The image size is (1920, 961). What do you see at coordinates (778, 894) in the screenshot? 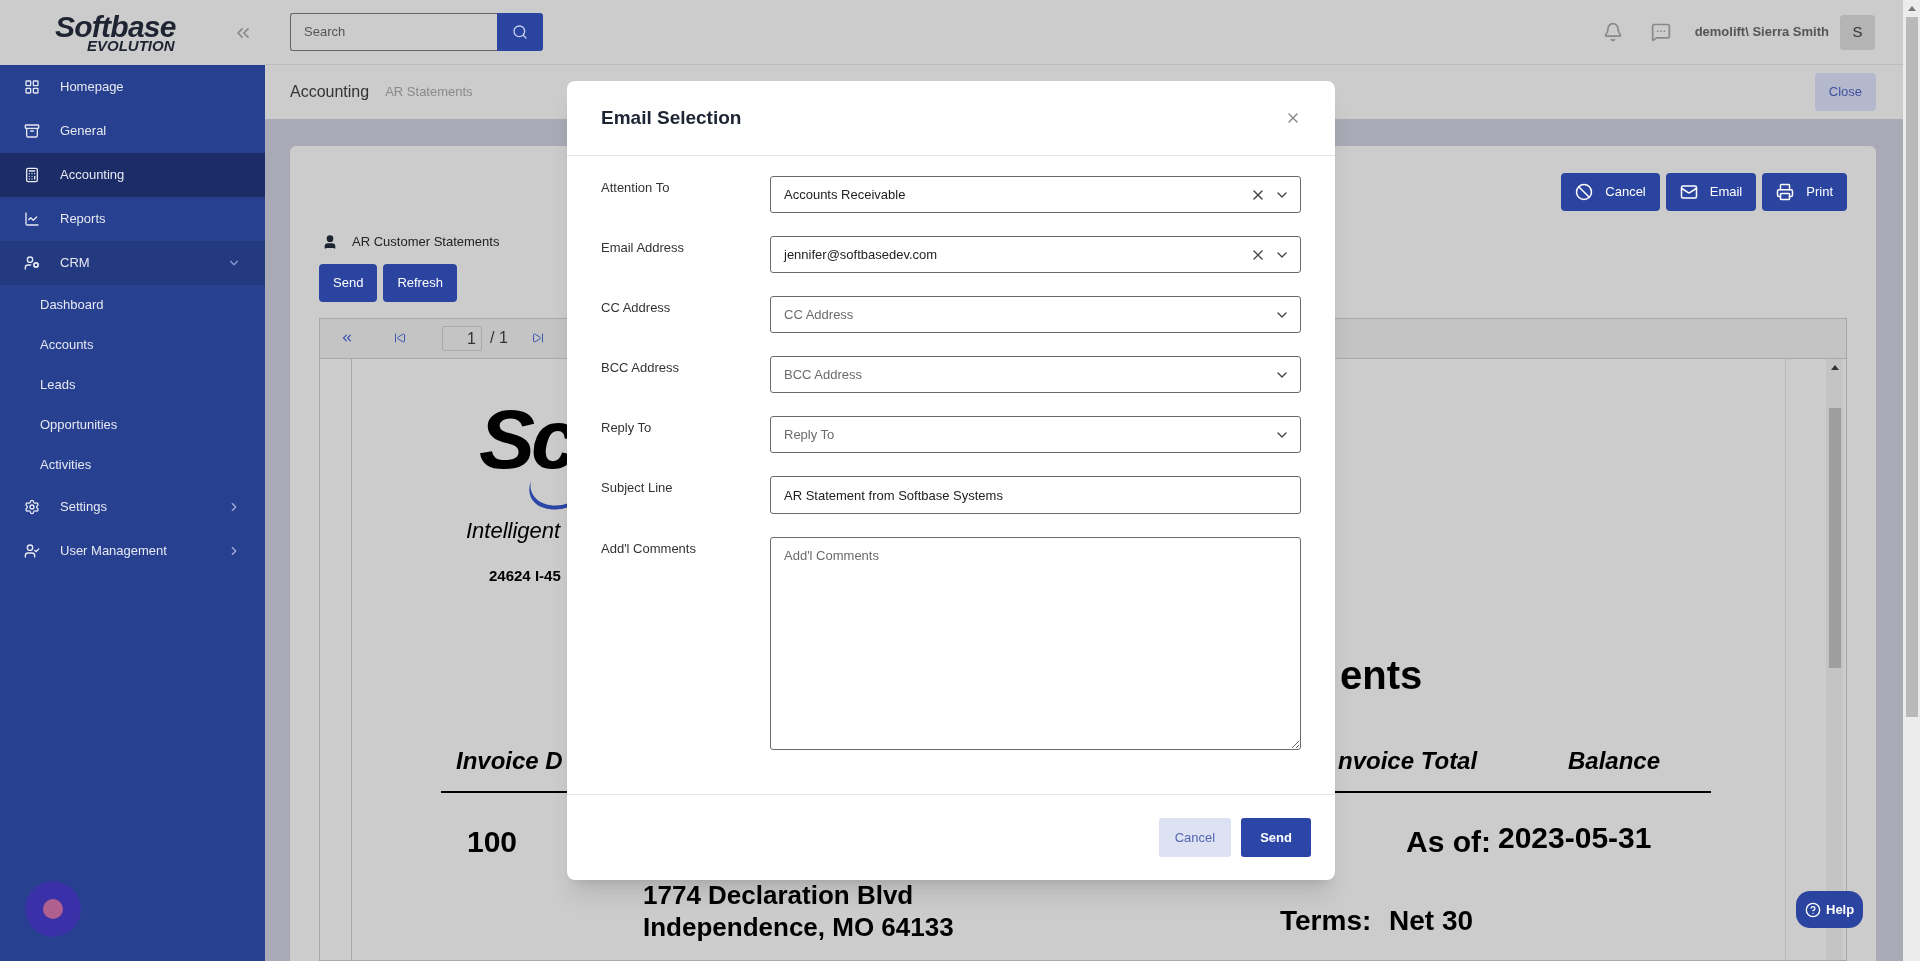
I see `street-address: 1774 Declaration Blvd` at bounding box center [778, 894].